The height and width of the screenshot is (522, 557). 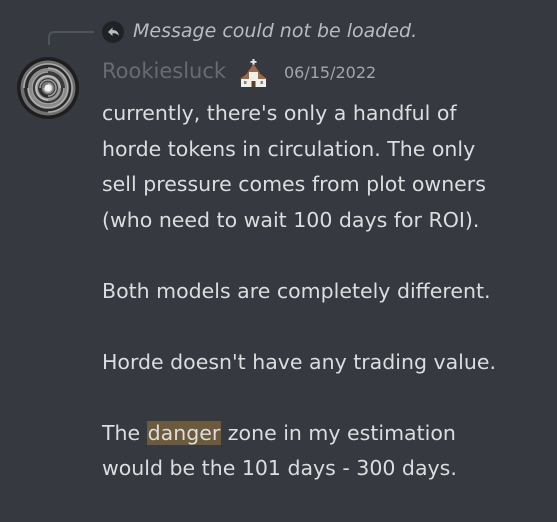 I want to click on reply-unavailable-text: Message could not be loaded., so click(x=275, y=31).